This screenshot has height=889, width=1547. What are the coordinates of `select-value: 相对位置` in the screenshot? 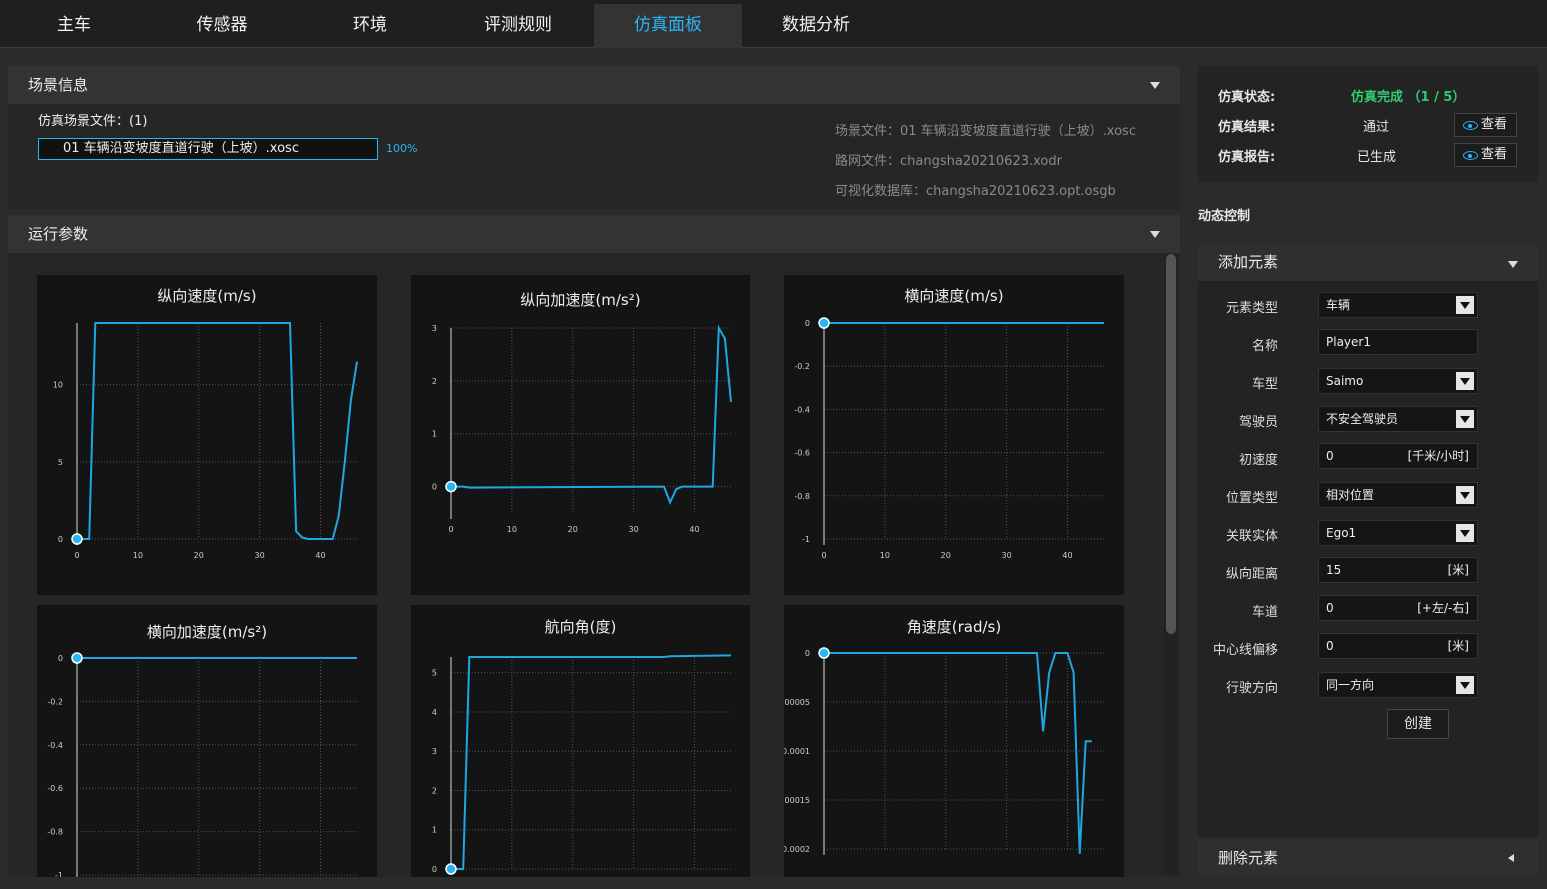 It's located at (1350, 495).